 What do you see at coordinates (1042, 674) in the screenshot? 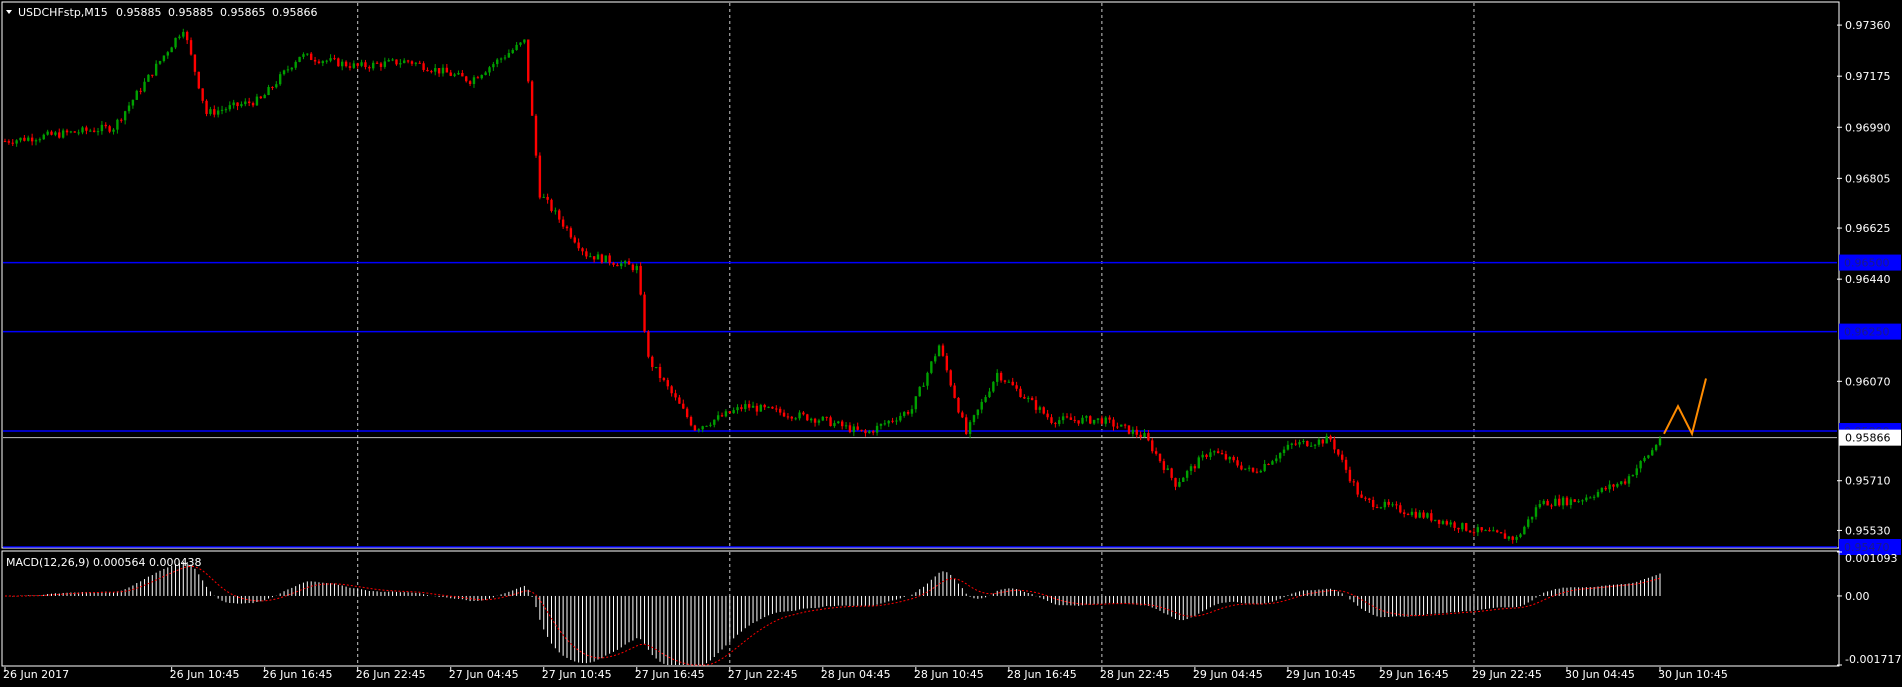
I see `time-tick-label: 28 Jun 16:45` at bounding box center [1042, 674].